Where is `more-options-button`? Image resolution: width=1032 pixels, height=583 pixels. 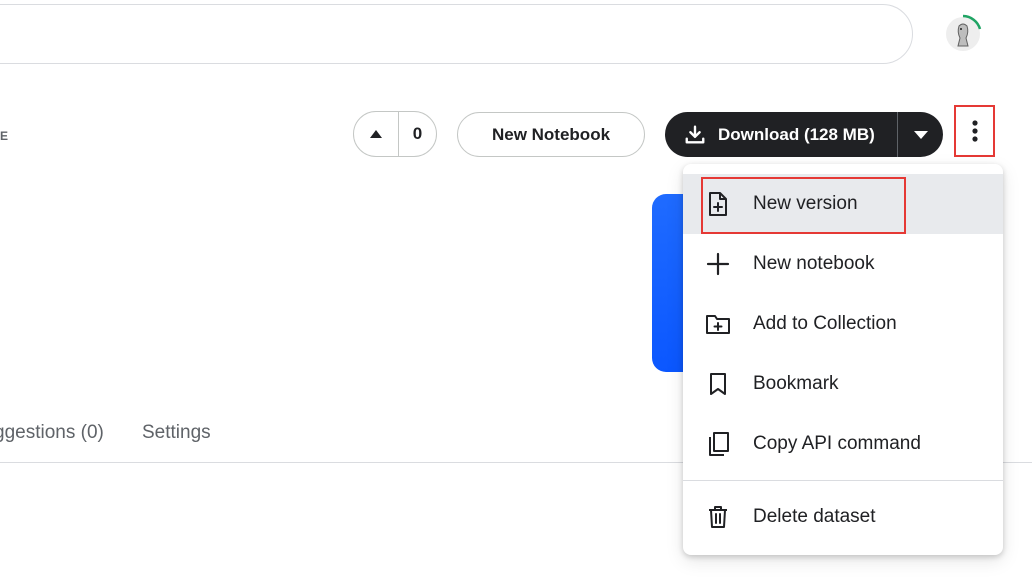
more-options-button is located at coordinates (974, 131).